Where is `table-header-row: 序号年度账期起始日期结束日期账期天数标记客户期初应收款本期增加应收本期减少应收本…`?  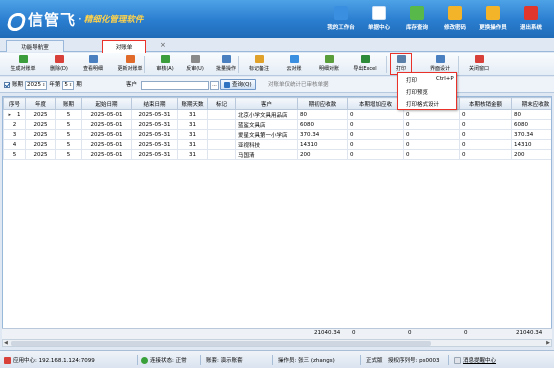
table-header-row: 序号年度账期起始日期结束日期账期天数标记客户期初应收款本期增加应收本期减少应收本… is located at coordinates (277, 103).